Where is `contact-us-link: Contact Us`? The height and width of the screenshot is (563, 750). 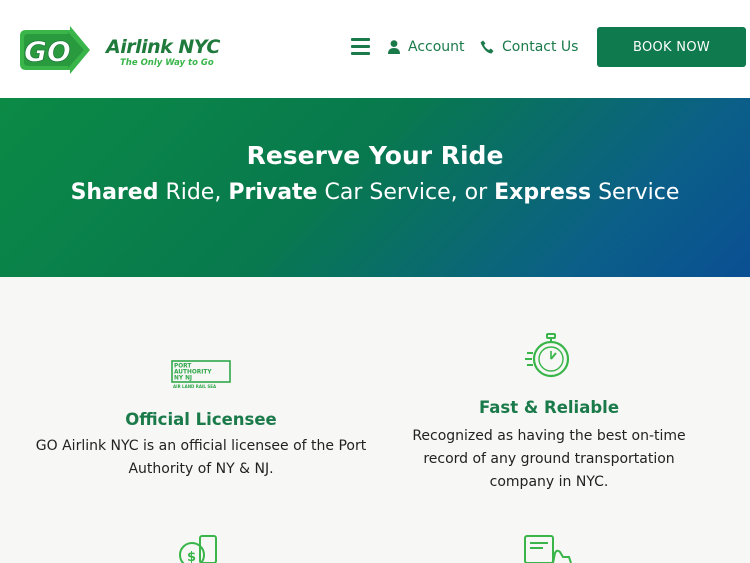 contact-us-link: Contact Us is located at coordinates (529, 47).